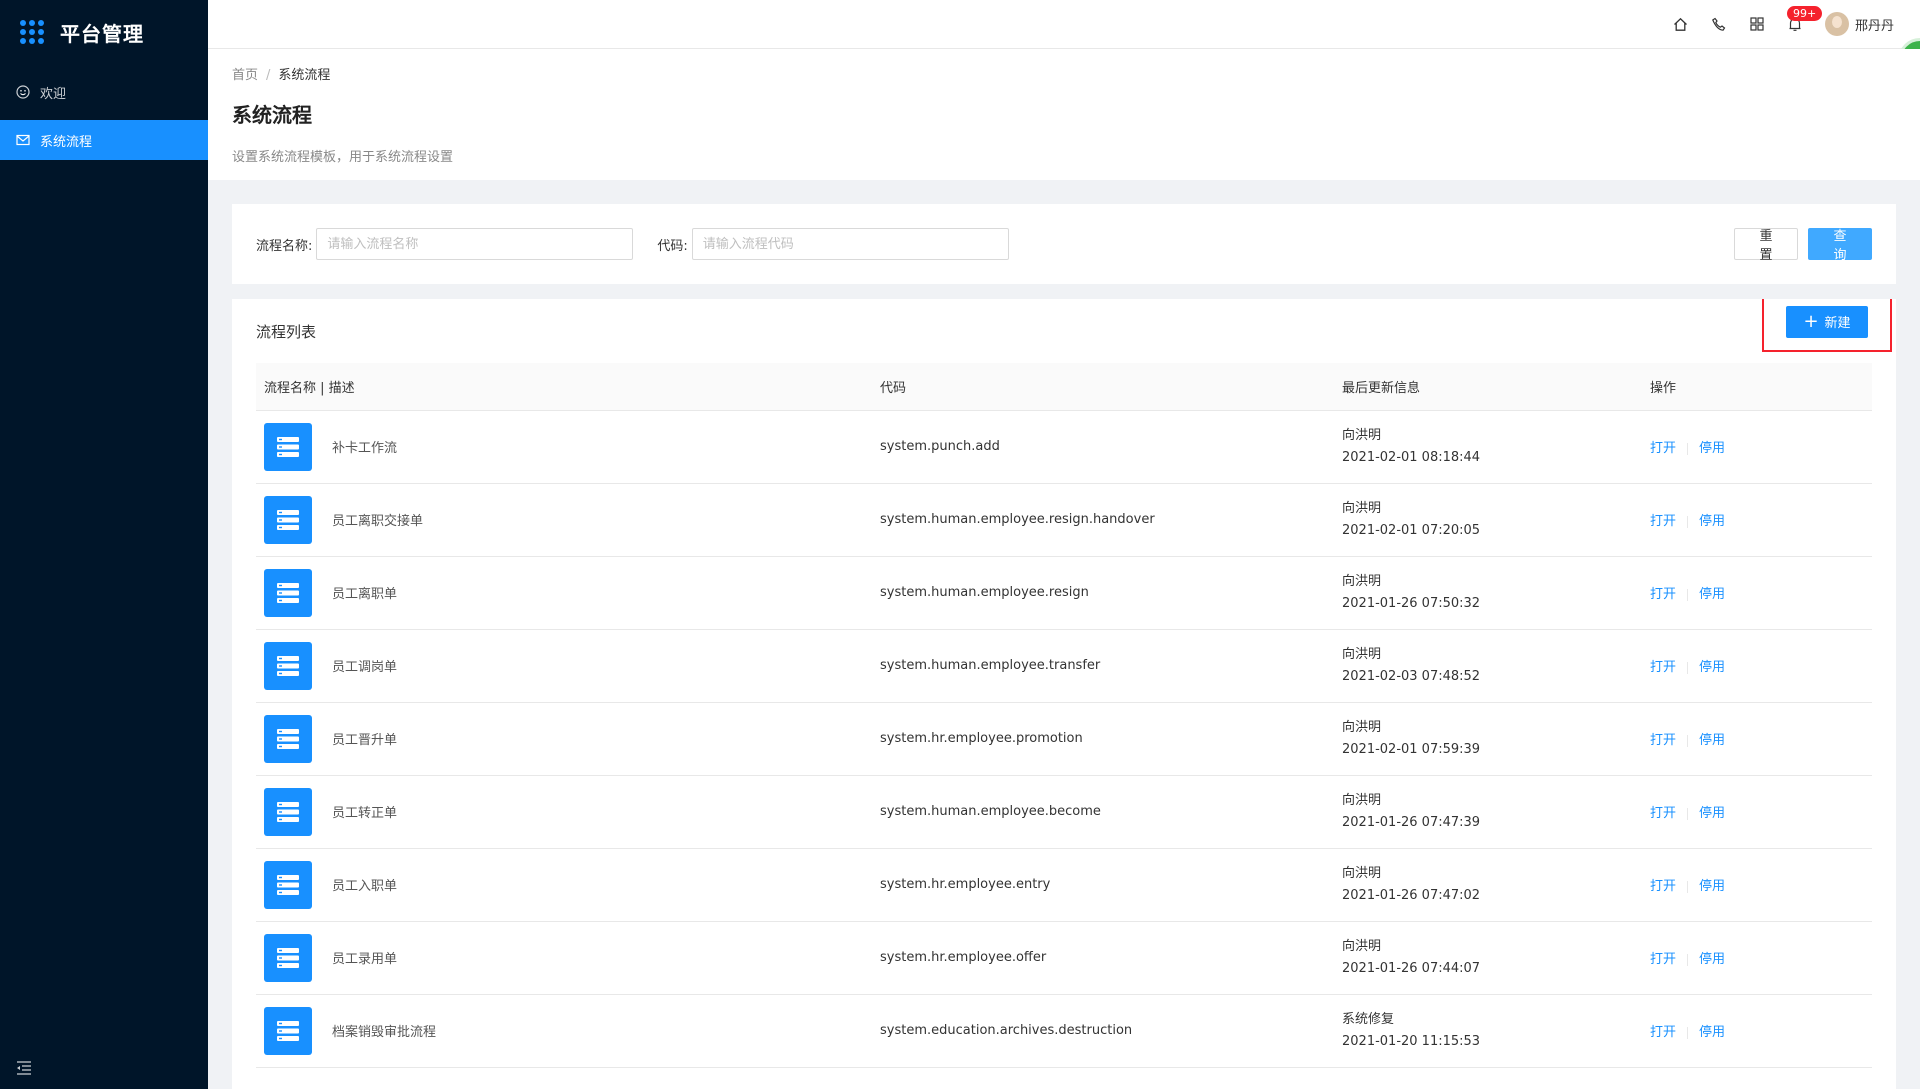 Image resolution: width=1920 pixels, height=1089 pixels. I want to click on logo: 平台管理, so click(104, 32).